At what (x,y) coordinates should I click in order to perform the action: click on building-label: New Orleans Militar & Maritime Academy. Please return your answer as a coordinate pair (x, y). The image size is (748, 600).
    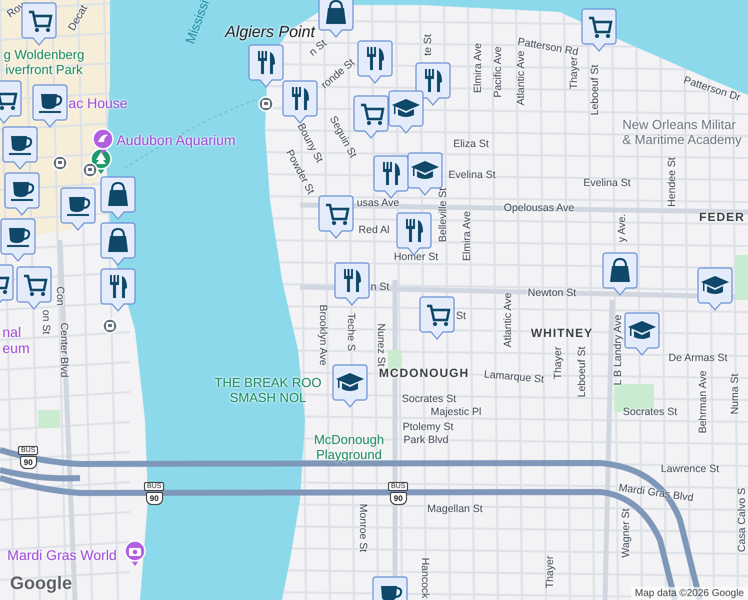
    Looking at the image, I should click on (682, 133).